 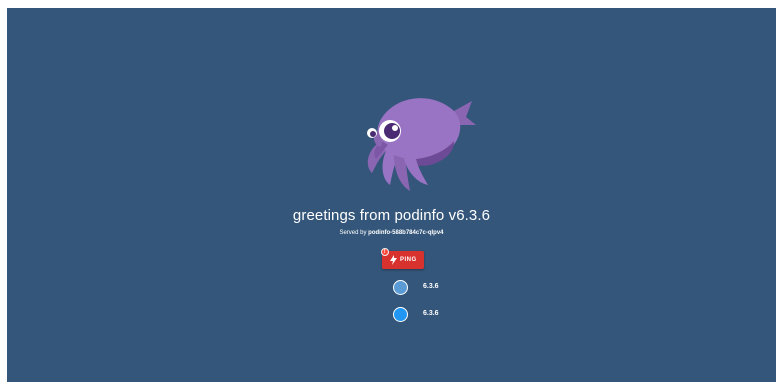 What do you see at coordinates (421, 144) in the screenshot?
I see `cuttlefish-logo-icon` at bounding box center [421, 144].